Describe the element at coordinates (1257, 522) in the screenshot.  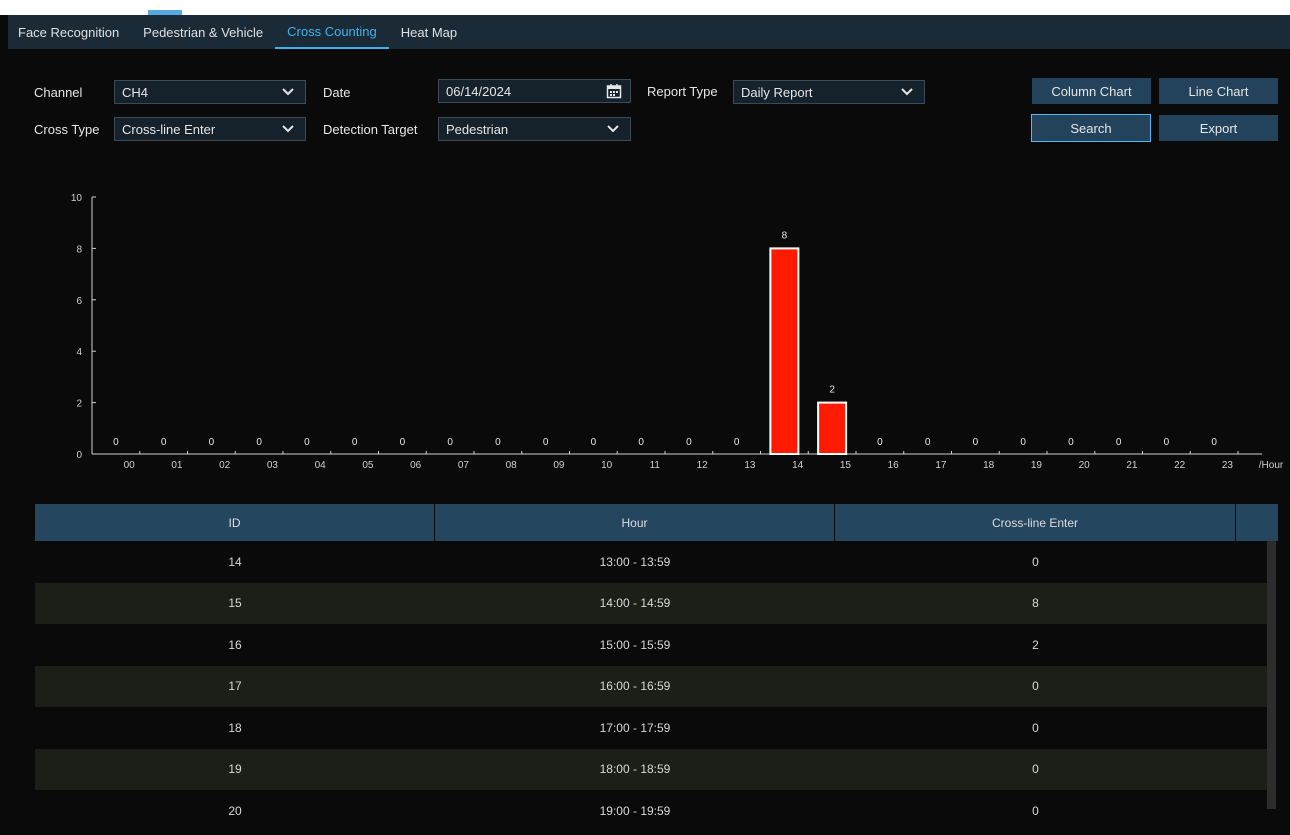
I see `column-header-spacer` at that location.